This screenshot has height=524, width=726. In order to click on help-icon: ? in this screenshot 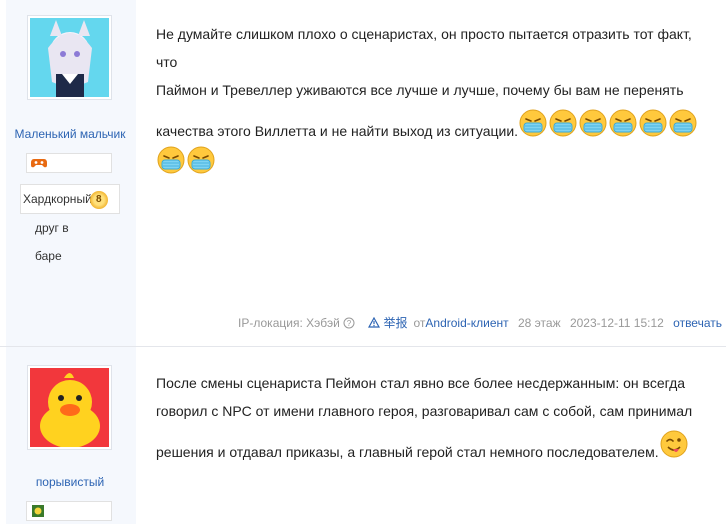, I will do `click(349, 323)`.